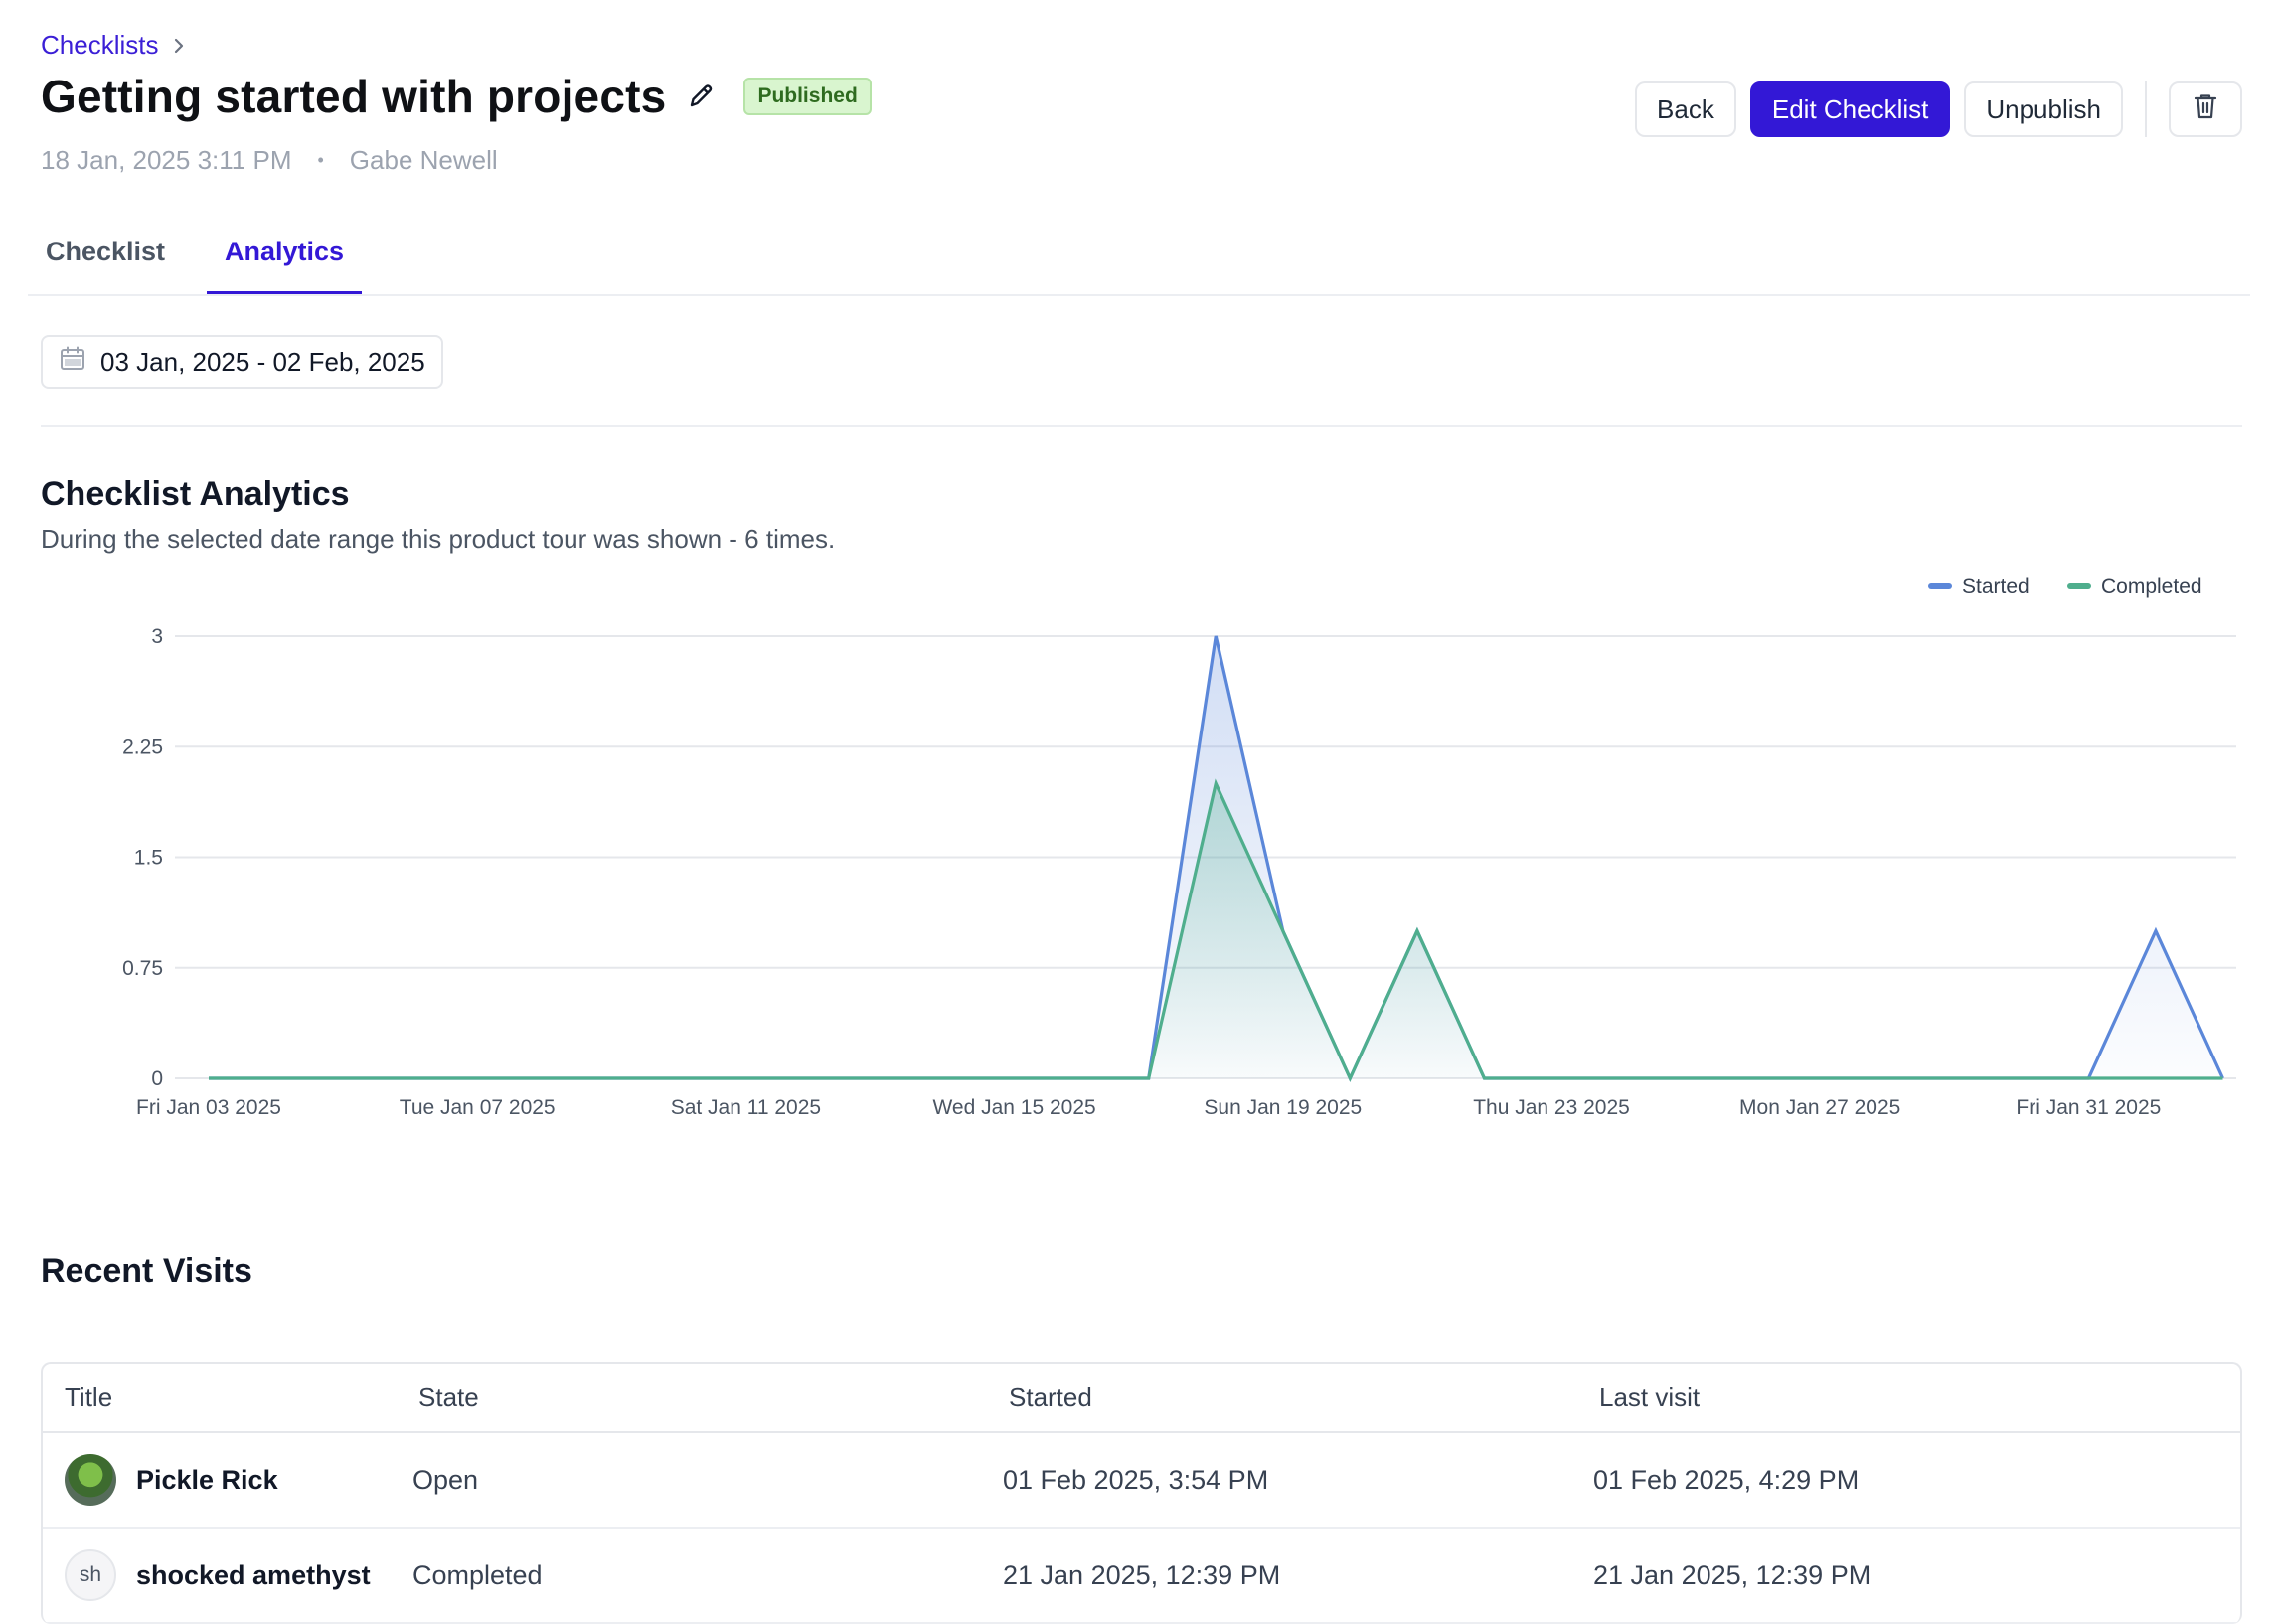 The width and height of the screenshot is (2278, 1624). I want to click on visitor-name: shocked amethyst, so click(253, 1574).